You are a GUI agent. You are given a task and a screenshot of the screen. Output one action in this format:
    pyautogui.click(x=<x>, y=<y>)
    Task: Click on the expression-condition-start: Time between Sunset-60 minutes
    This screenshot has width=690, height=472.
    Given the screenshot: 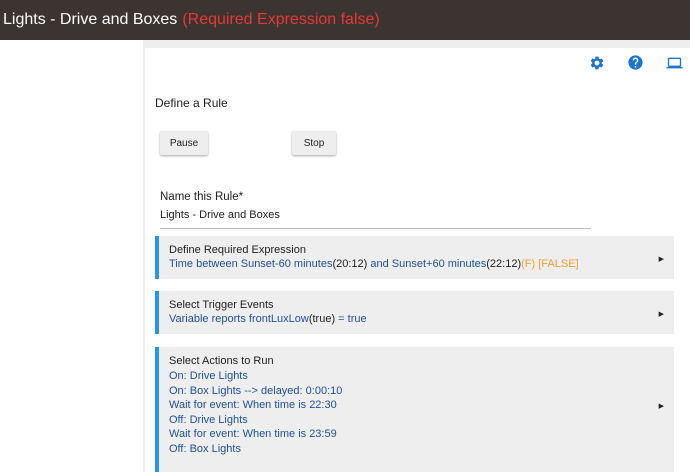 What is the action you would take?
    pyautogui.click(x=251, y=264)
    